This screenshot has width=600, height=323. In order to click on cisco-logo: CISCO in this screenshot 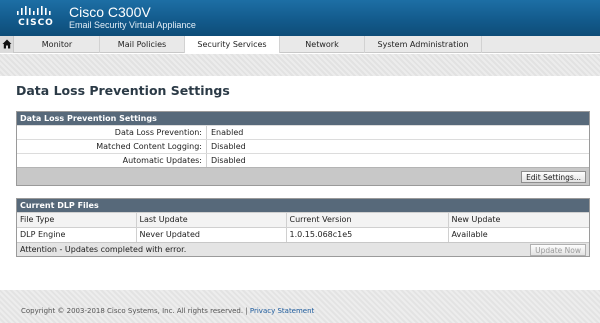, I will do `click(36, 19)`.